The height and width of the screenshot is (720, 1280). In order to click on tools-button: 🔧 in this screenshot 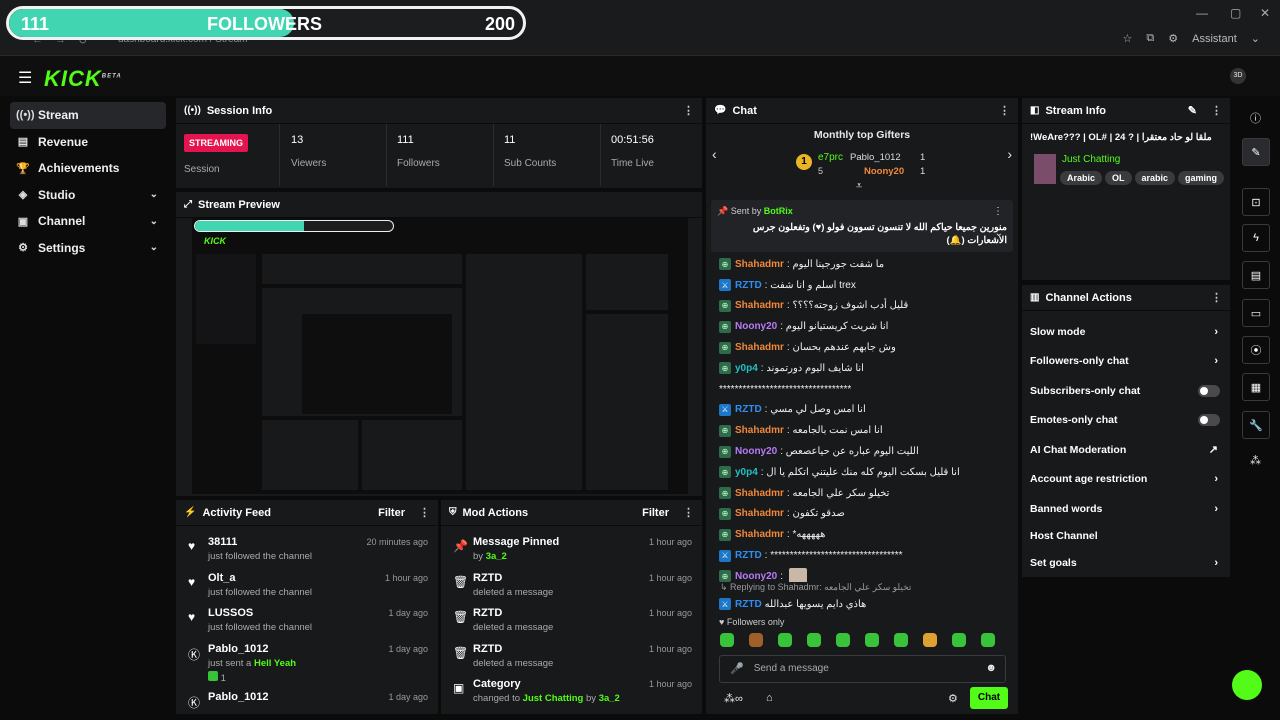, I will do `click(1256, 425)`.